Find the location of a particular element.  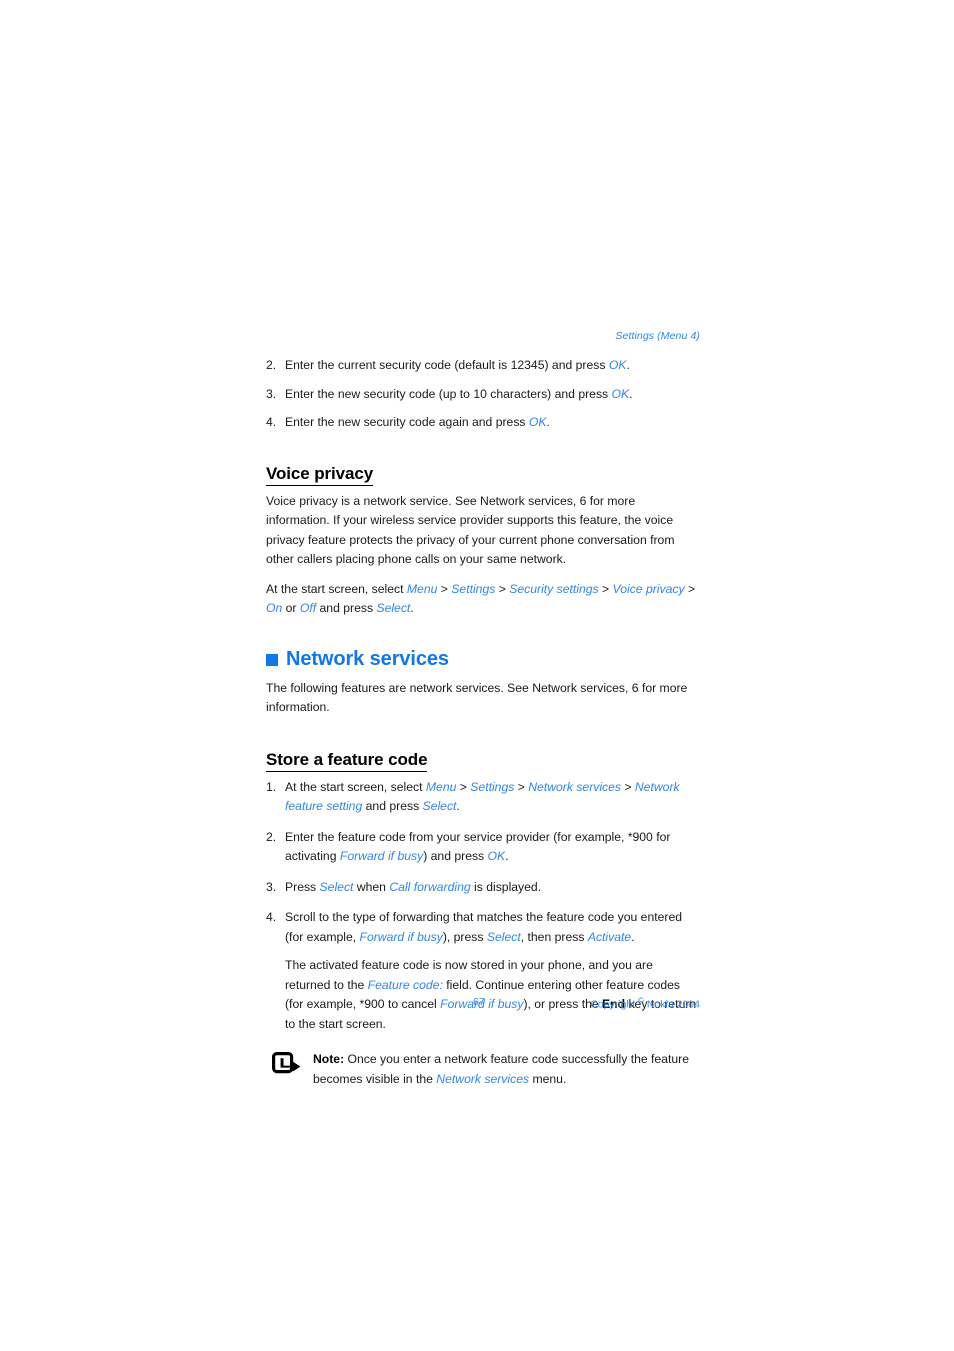

plain-text: ), press is located at coordinates (464, 936).